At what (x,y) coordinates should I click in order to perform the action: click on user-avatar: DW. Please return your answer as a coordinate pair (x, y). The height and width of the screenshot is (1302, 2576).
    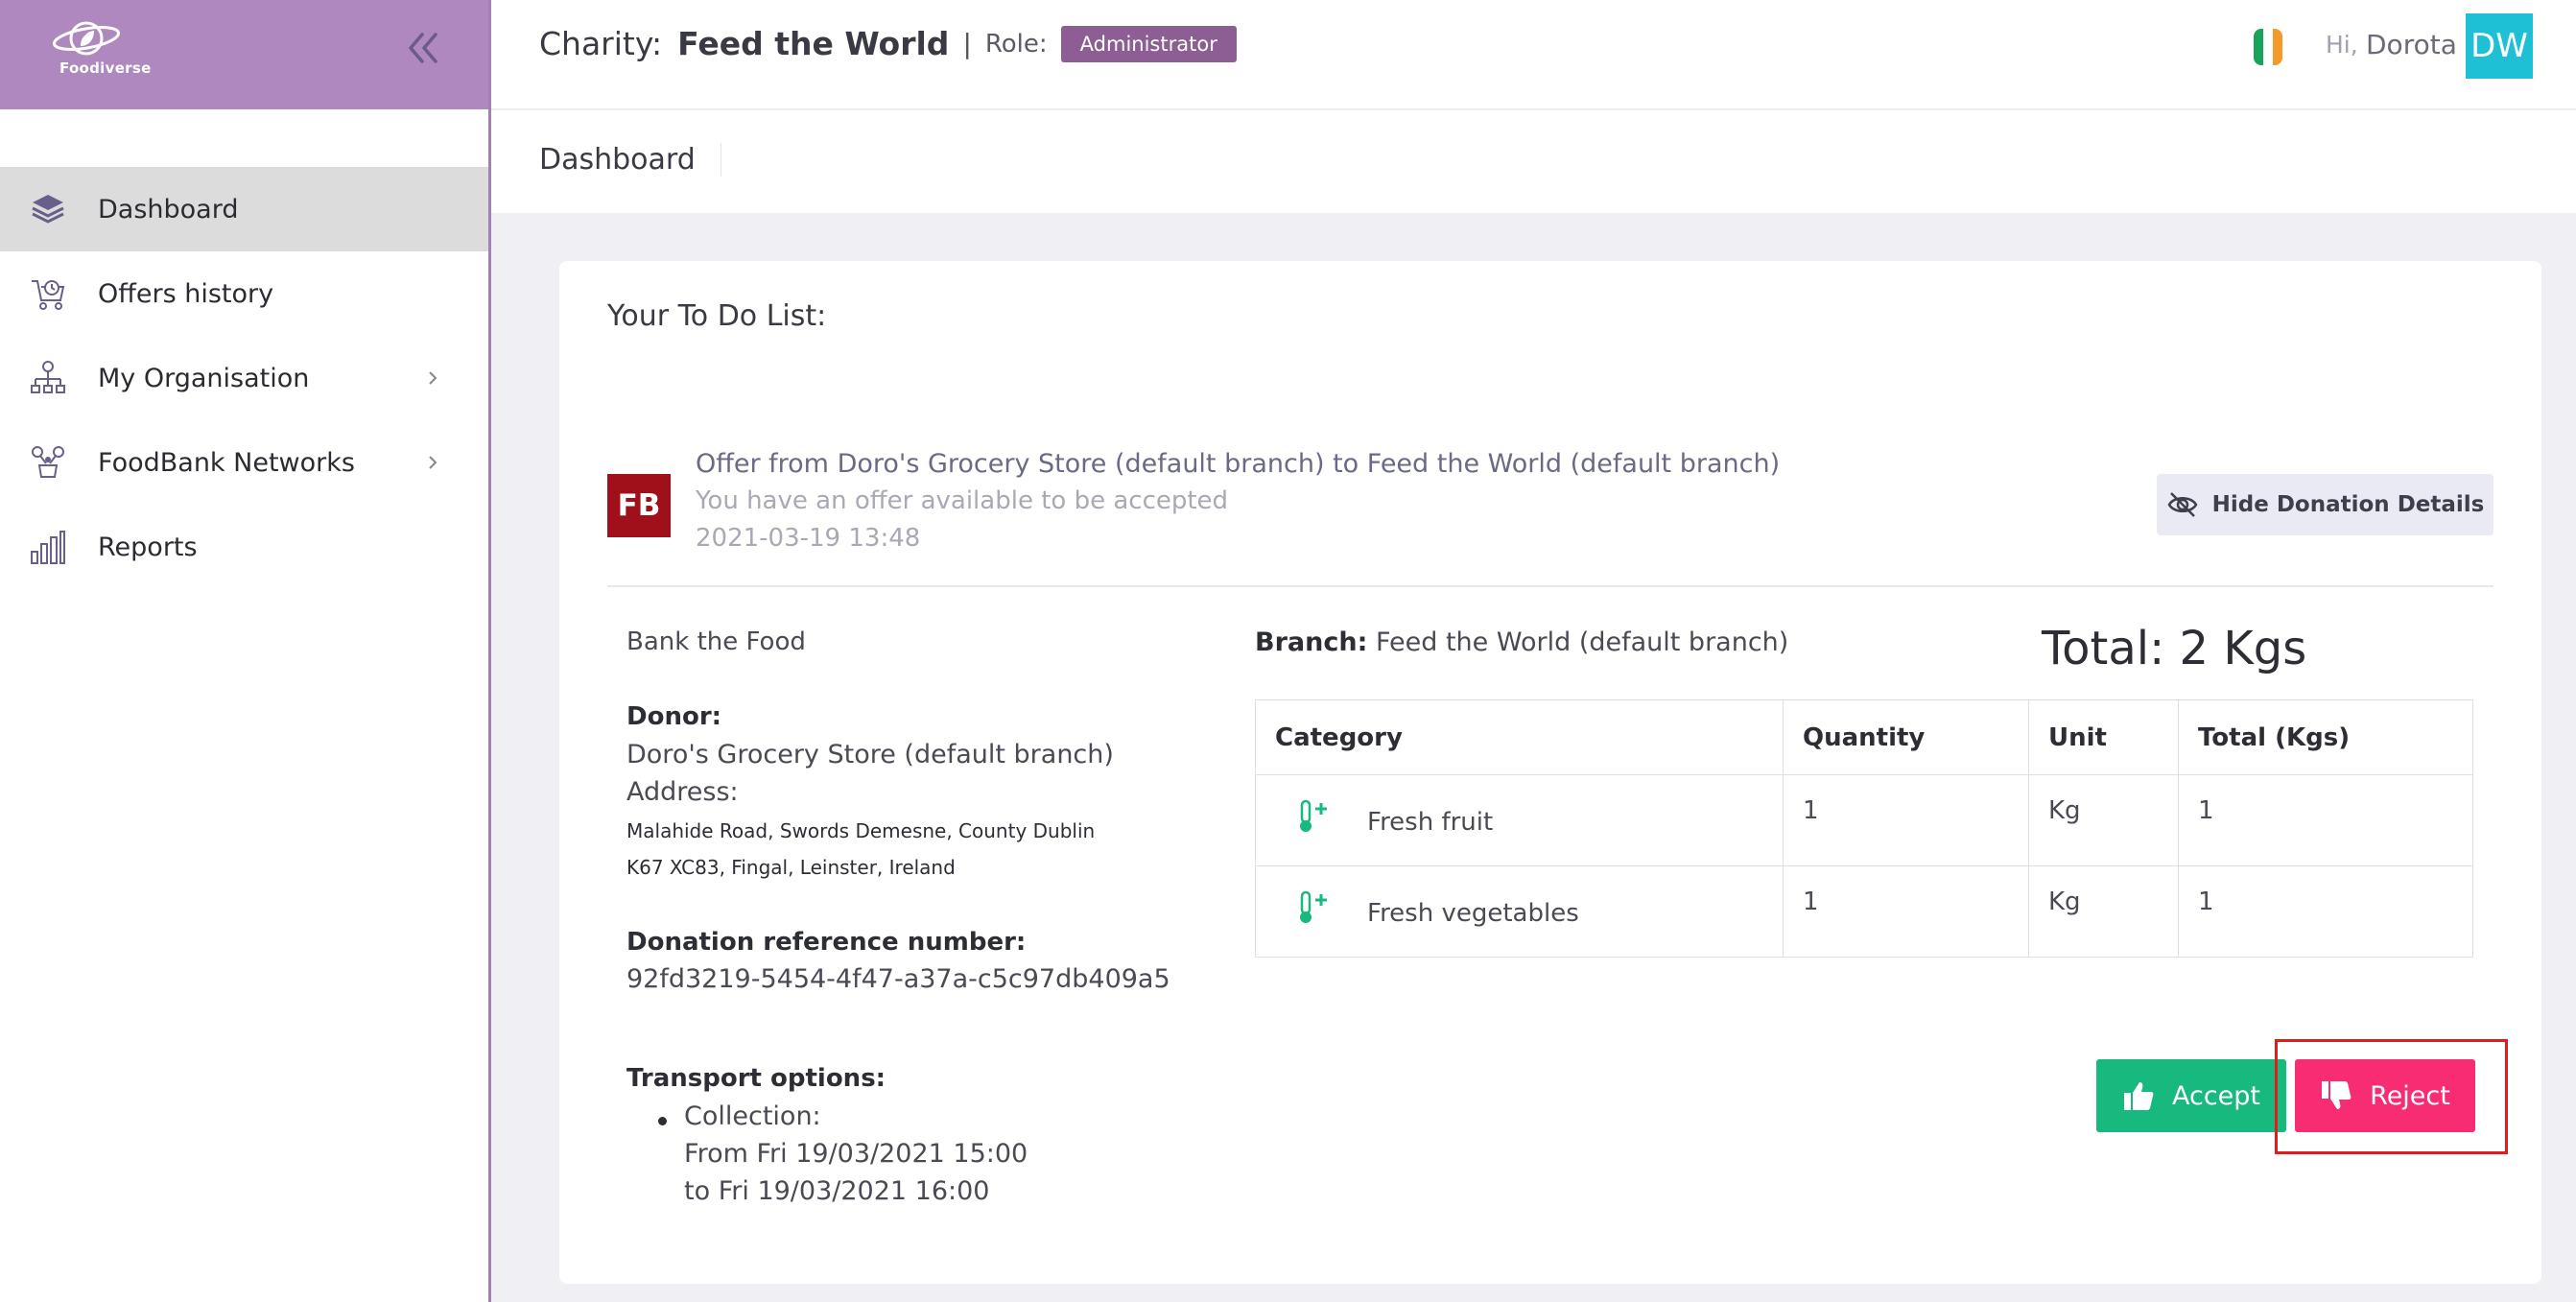
    Looking at the image, I should click on (2500, 46).